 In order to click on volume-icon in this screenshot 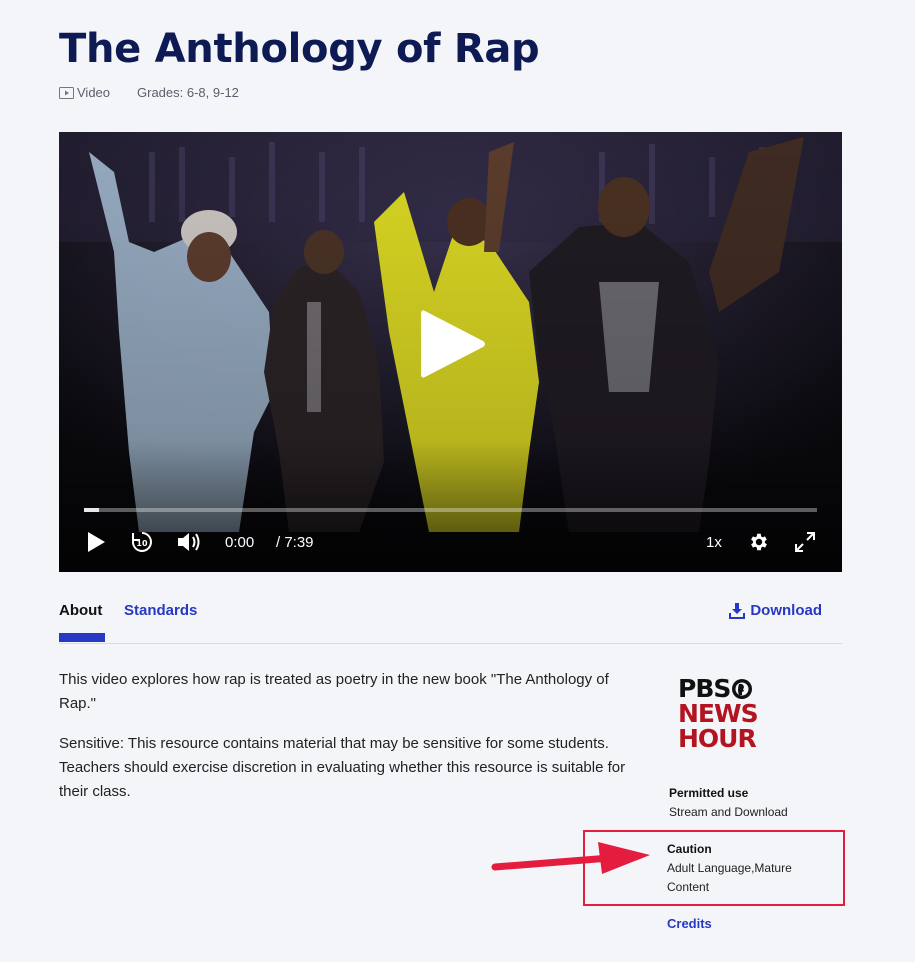, I will do `click(189, 542)`.